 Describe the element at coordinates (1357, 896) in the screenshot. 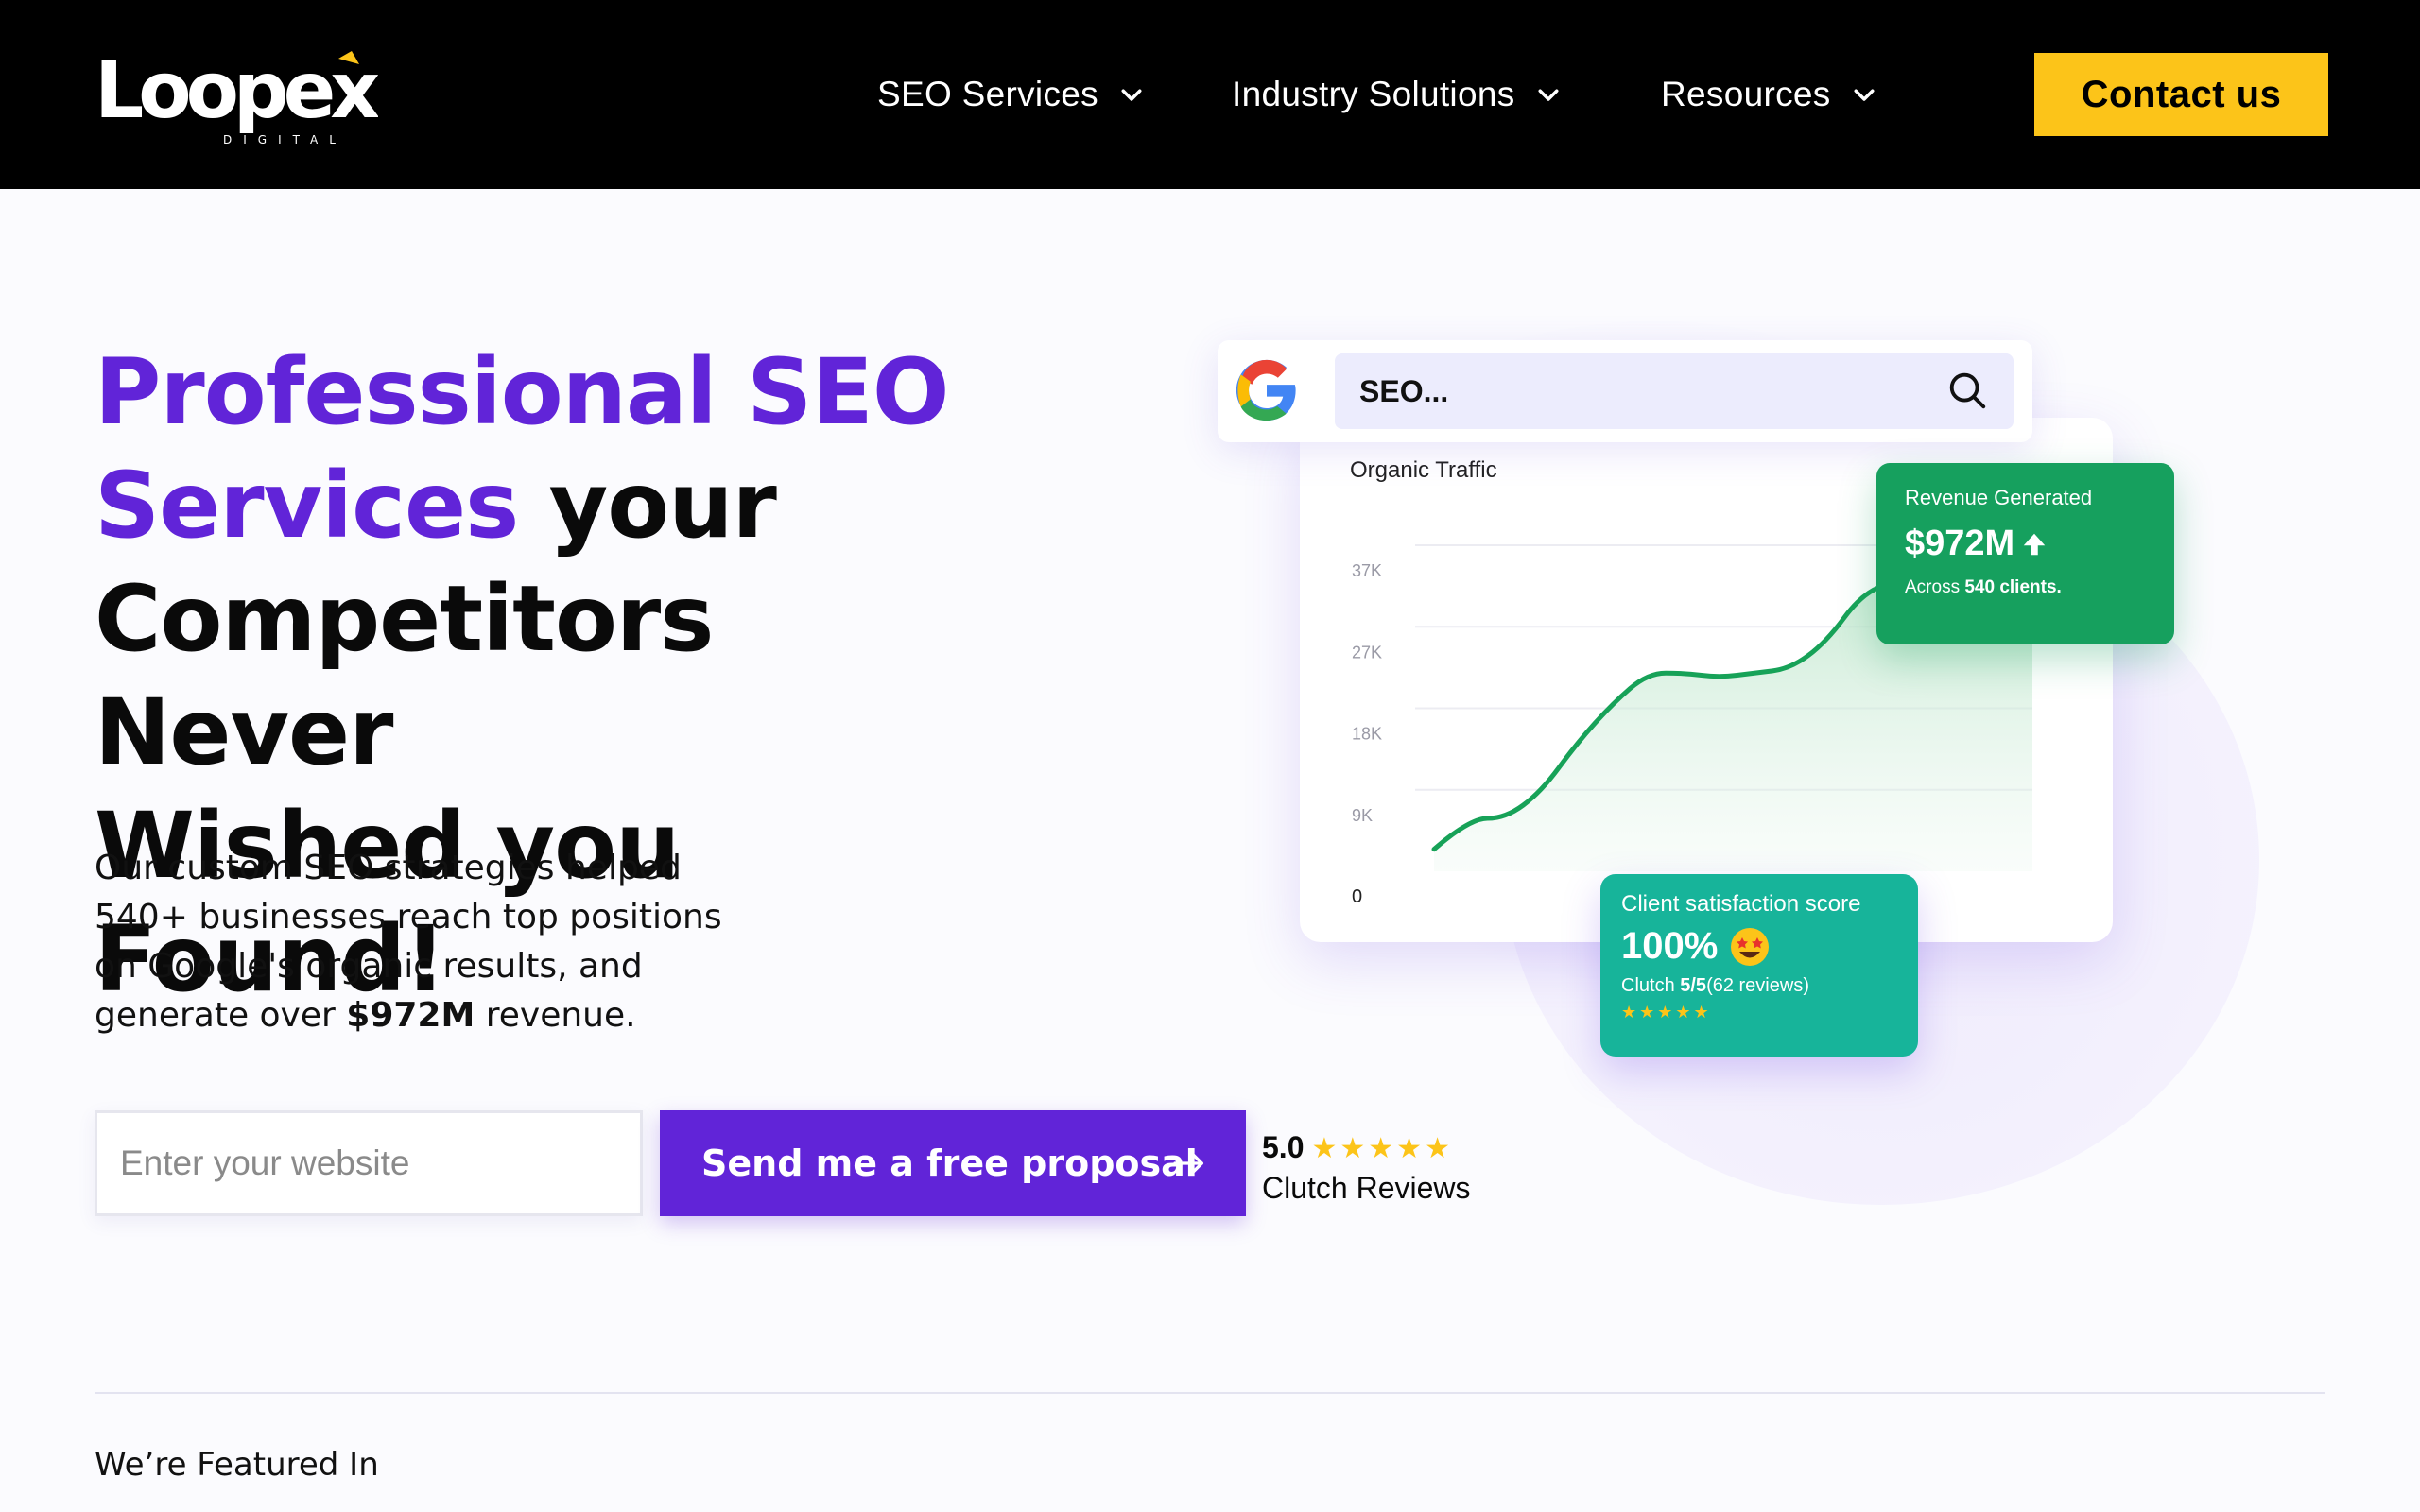

I see `chart-y-tick-label: 0` at that location.